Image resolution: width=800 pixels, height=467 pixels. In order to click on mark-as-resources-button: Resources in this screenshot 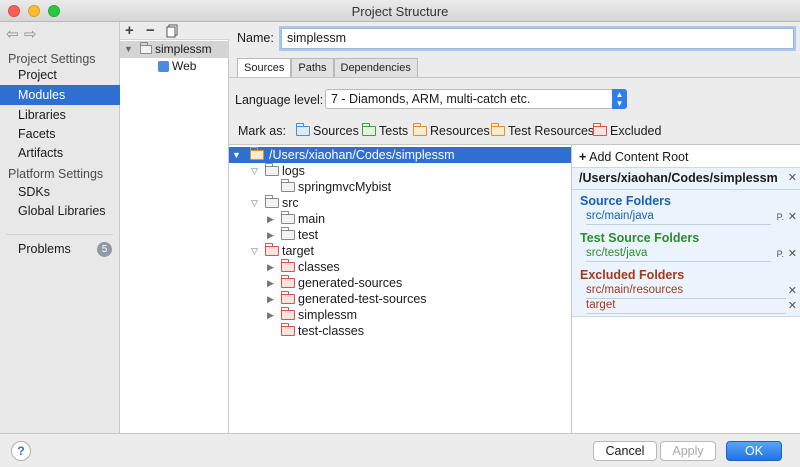, I will do `click(451, 130)`.